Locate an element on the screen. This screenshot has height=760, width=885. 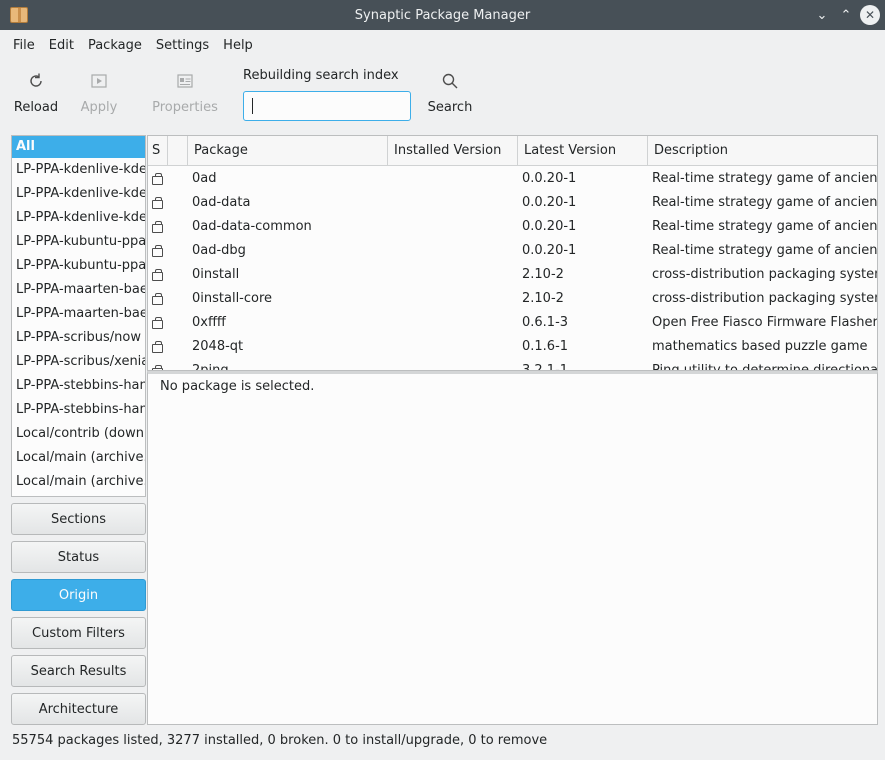
menu-edit: Edit is located at coordinates (61, 45).